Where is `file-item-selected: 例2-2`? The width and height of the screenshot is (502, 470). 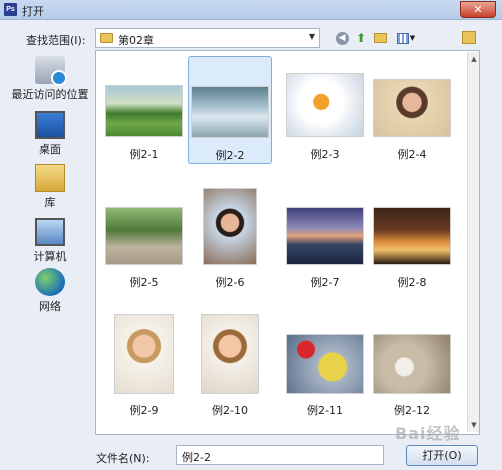
file-item-selected: 例2-2 is located at coordinates (230, 110).